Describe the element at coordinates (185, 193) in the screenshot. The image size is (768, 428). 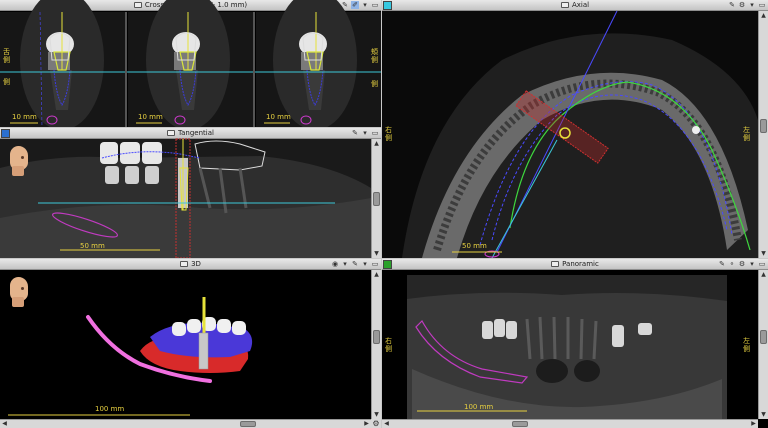
I see `tangential-image` at that location.